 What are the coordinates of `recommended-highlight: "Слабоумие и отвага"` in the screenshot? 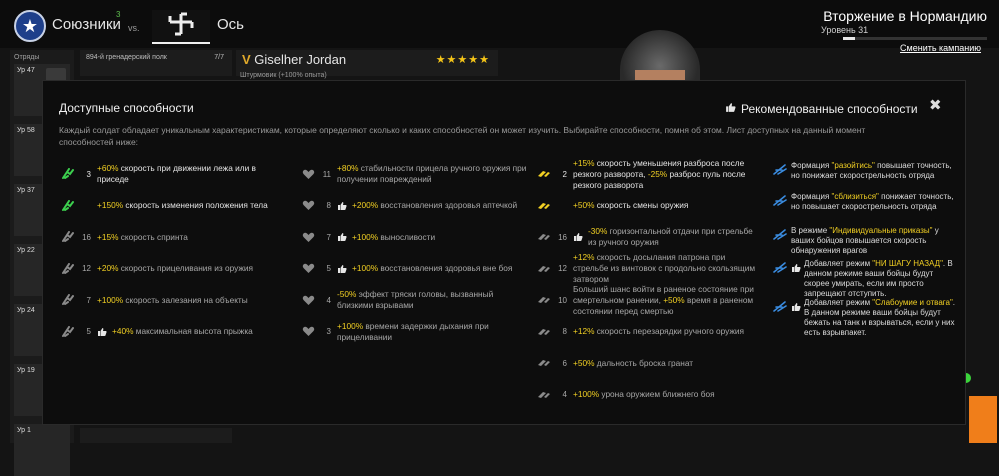 It's located at (912, 302).